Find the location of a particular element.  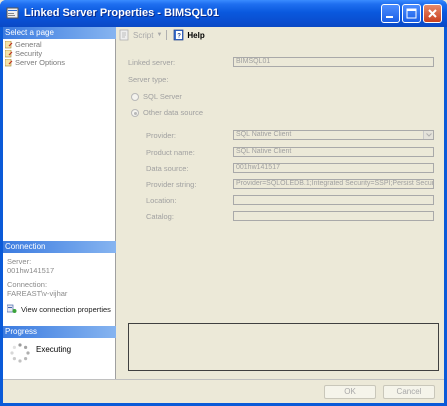

page-item-label: General is located at coordinates (28, 44).